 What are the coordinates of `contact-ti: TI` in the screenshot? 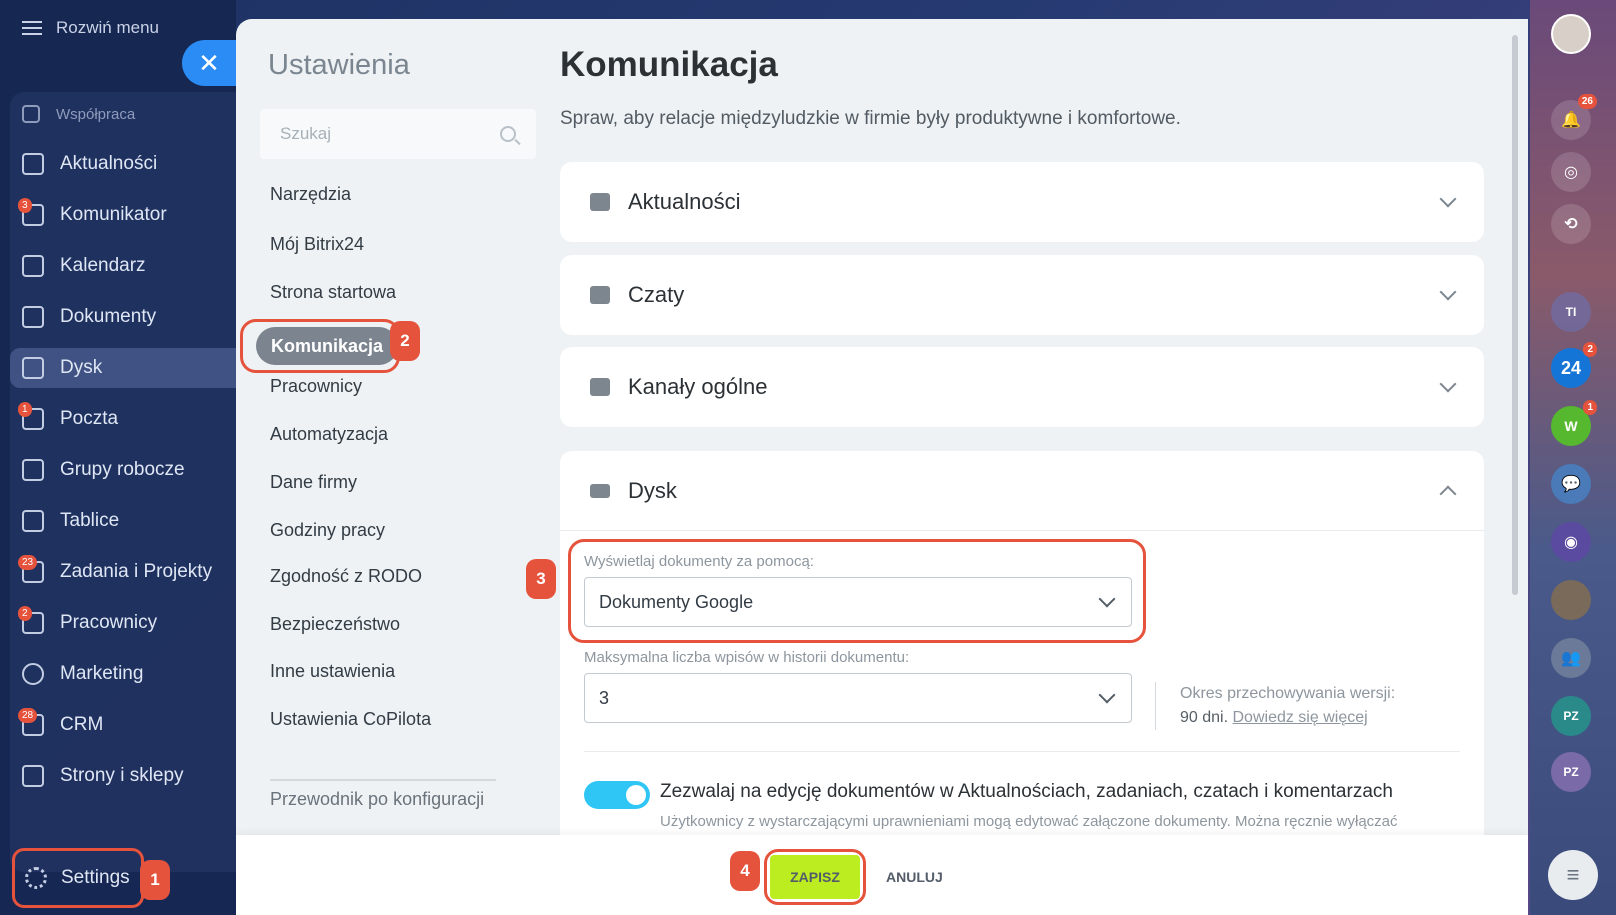 It's located at (1571, 312).